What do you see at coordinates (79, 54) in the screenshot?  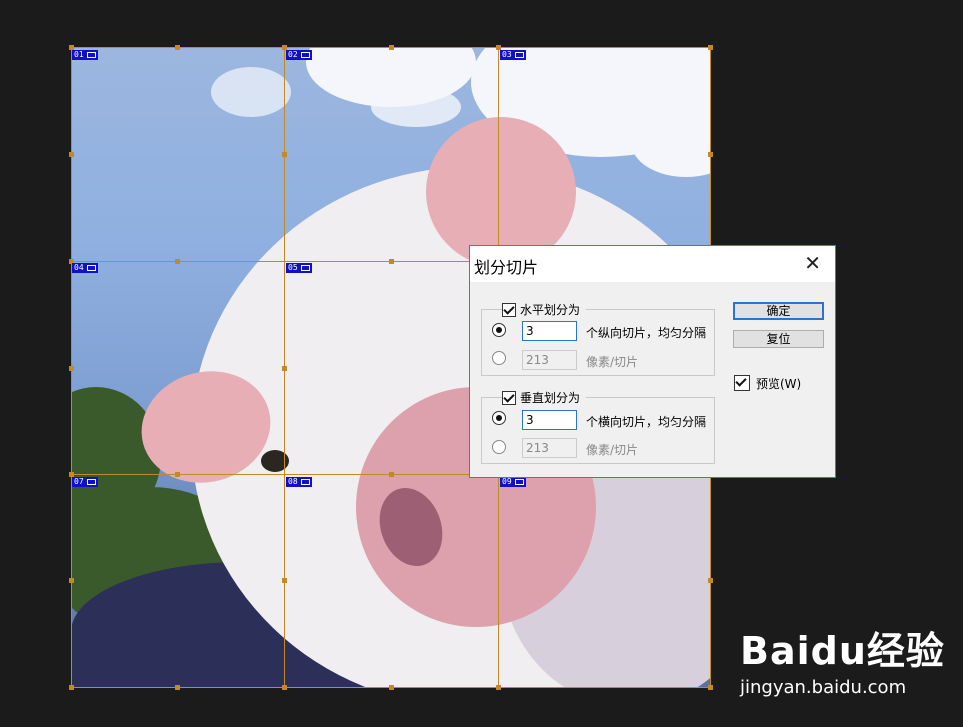 I see `slice-number: 01` at bounding box center [79, 54].